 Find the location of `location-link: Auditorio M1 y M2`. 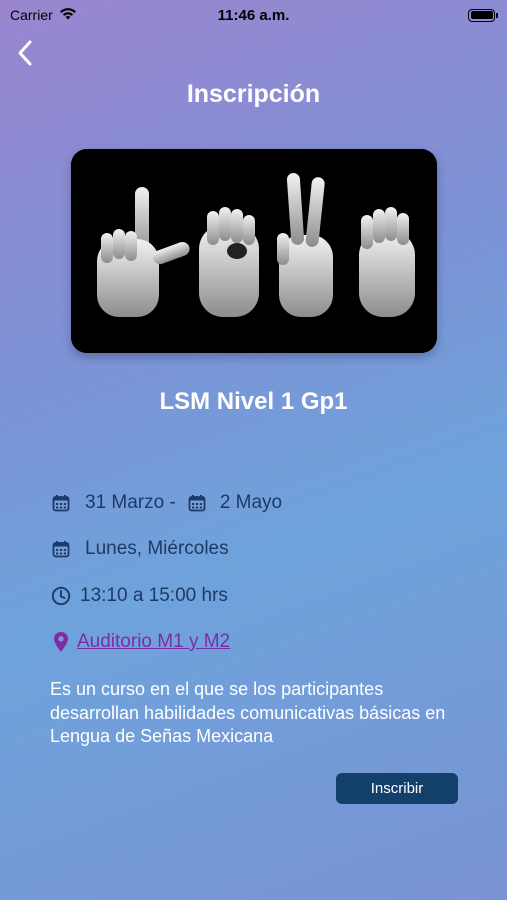

location-link: Auditorio M1 y M2 is located at coordinates (153, 642).